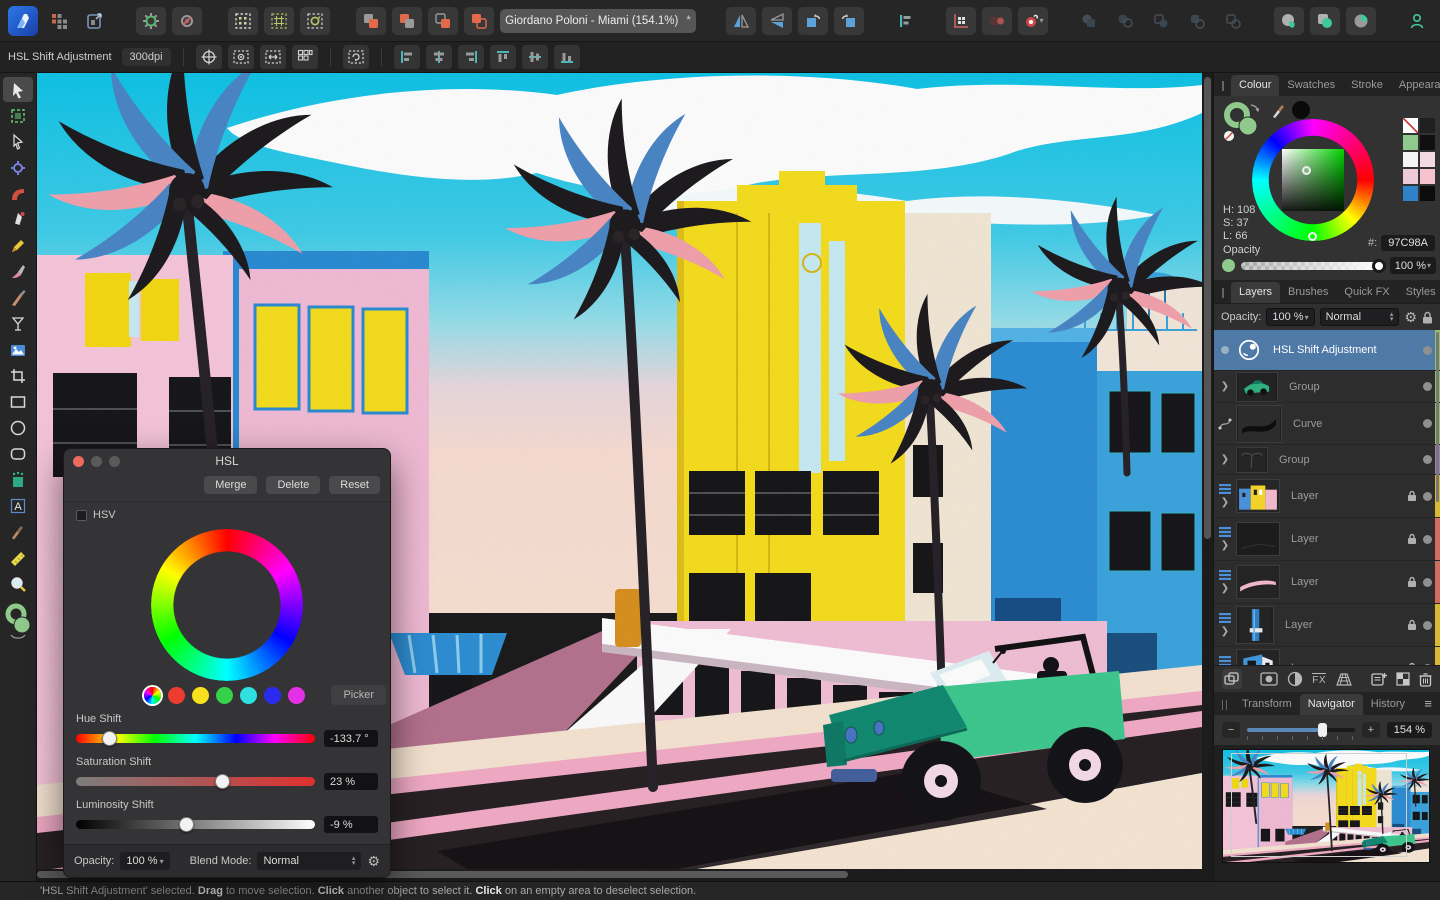  I want to click on layer-row-layer-8: ❯ Layer, so click(1327, 656).